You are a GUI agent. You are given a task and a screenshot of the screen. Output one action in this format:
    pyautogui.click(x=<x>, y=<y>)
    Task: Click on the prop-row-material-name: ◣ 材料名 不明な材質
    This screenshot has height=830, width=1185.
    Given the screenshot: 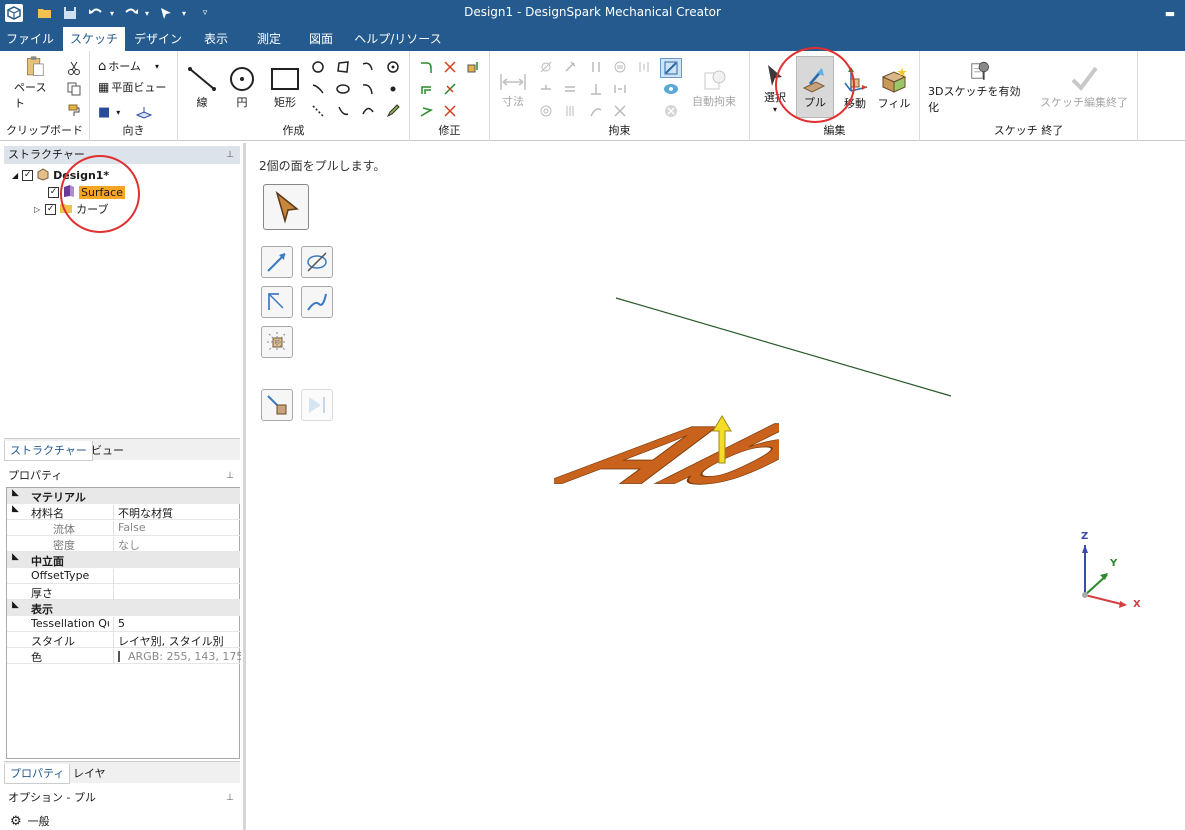 What is the action you would take?
    pyautogui.click(x=123, y=512)
    